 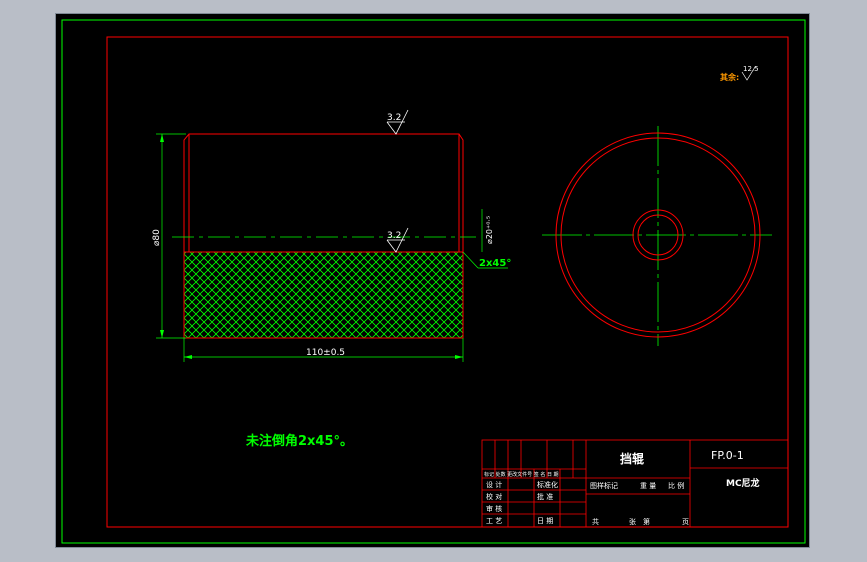 What do you see at coordinates (489, 230) in the screenshot?
I see `dim-bore-diameter: ⌀20⁺⁰·⁵` at bounding box center [489, 230].